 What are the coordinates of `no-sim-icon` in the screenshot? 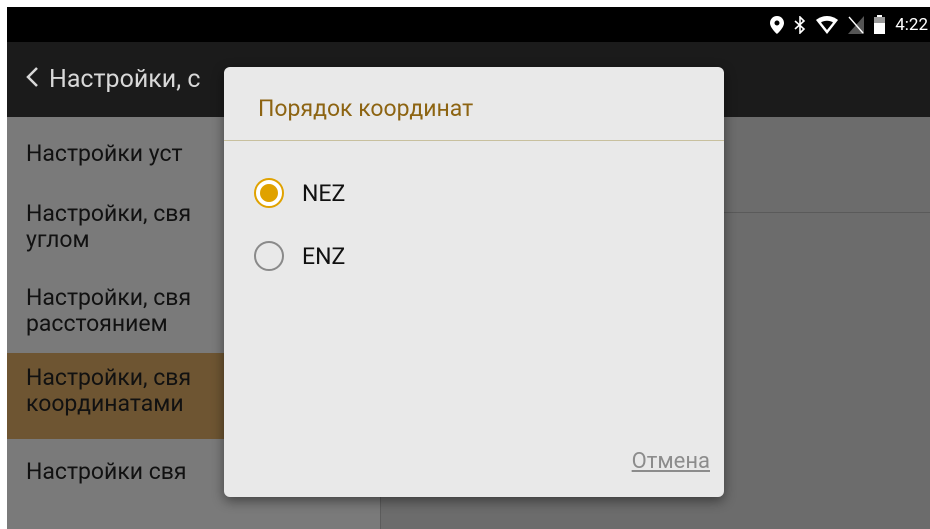 It's located at (856, 24).